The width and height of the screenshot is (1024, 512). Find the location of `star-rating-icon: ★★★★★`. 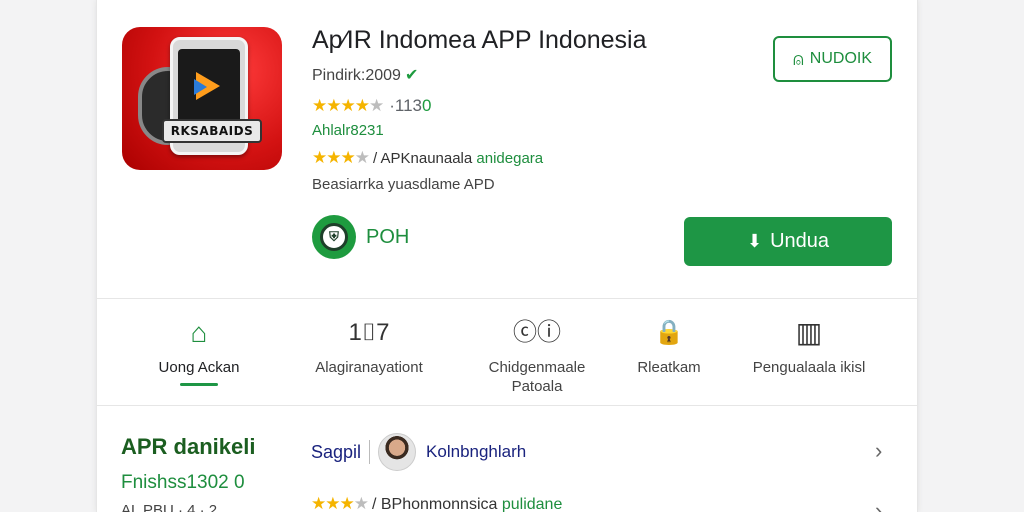

star-rating-icon: ★★★★★ is located at coordinates (348, 105).